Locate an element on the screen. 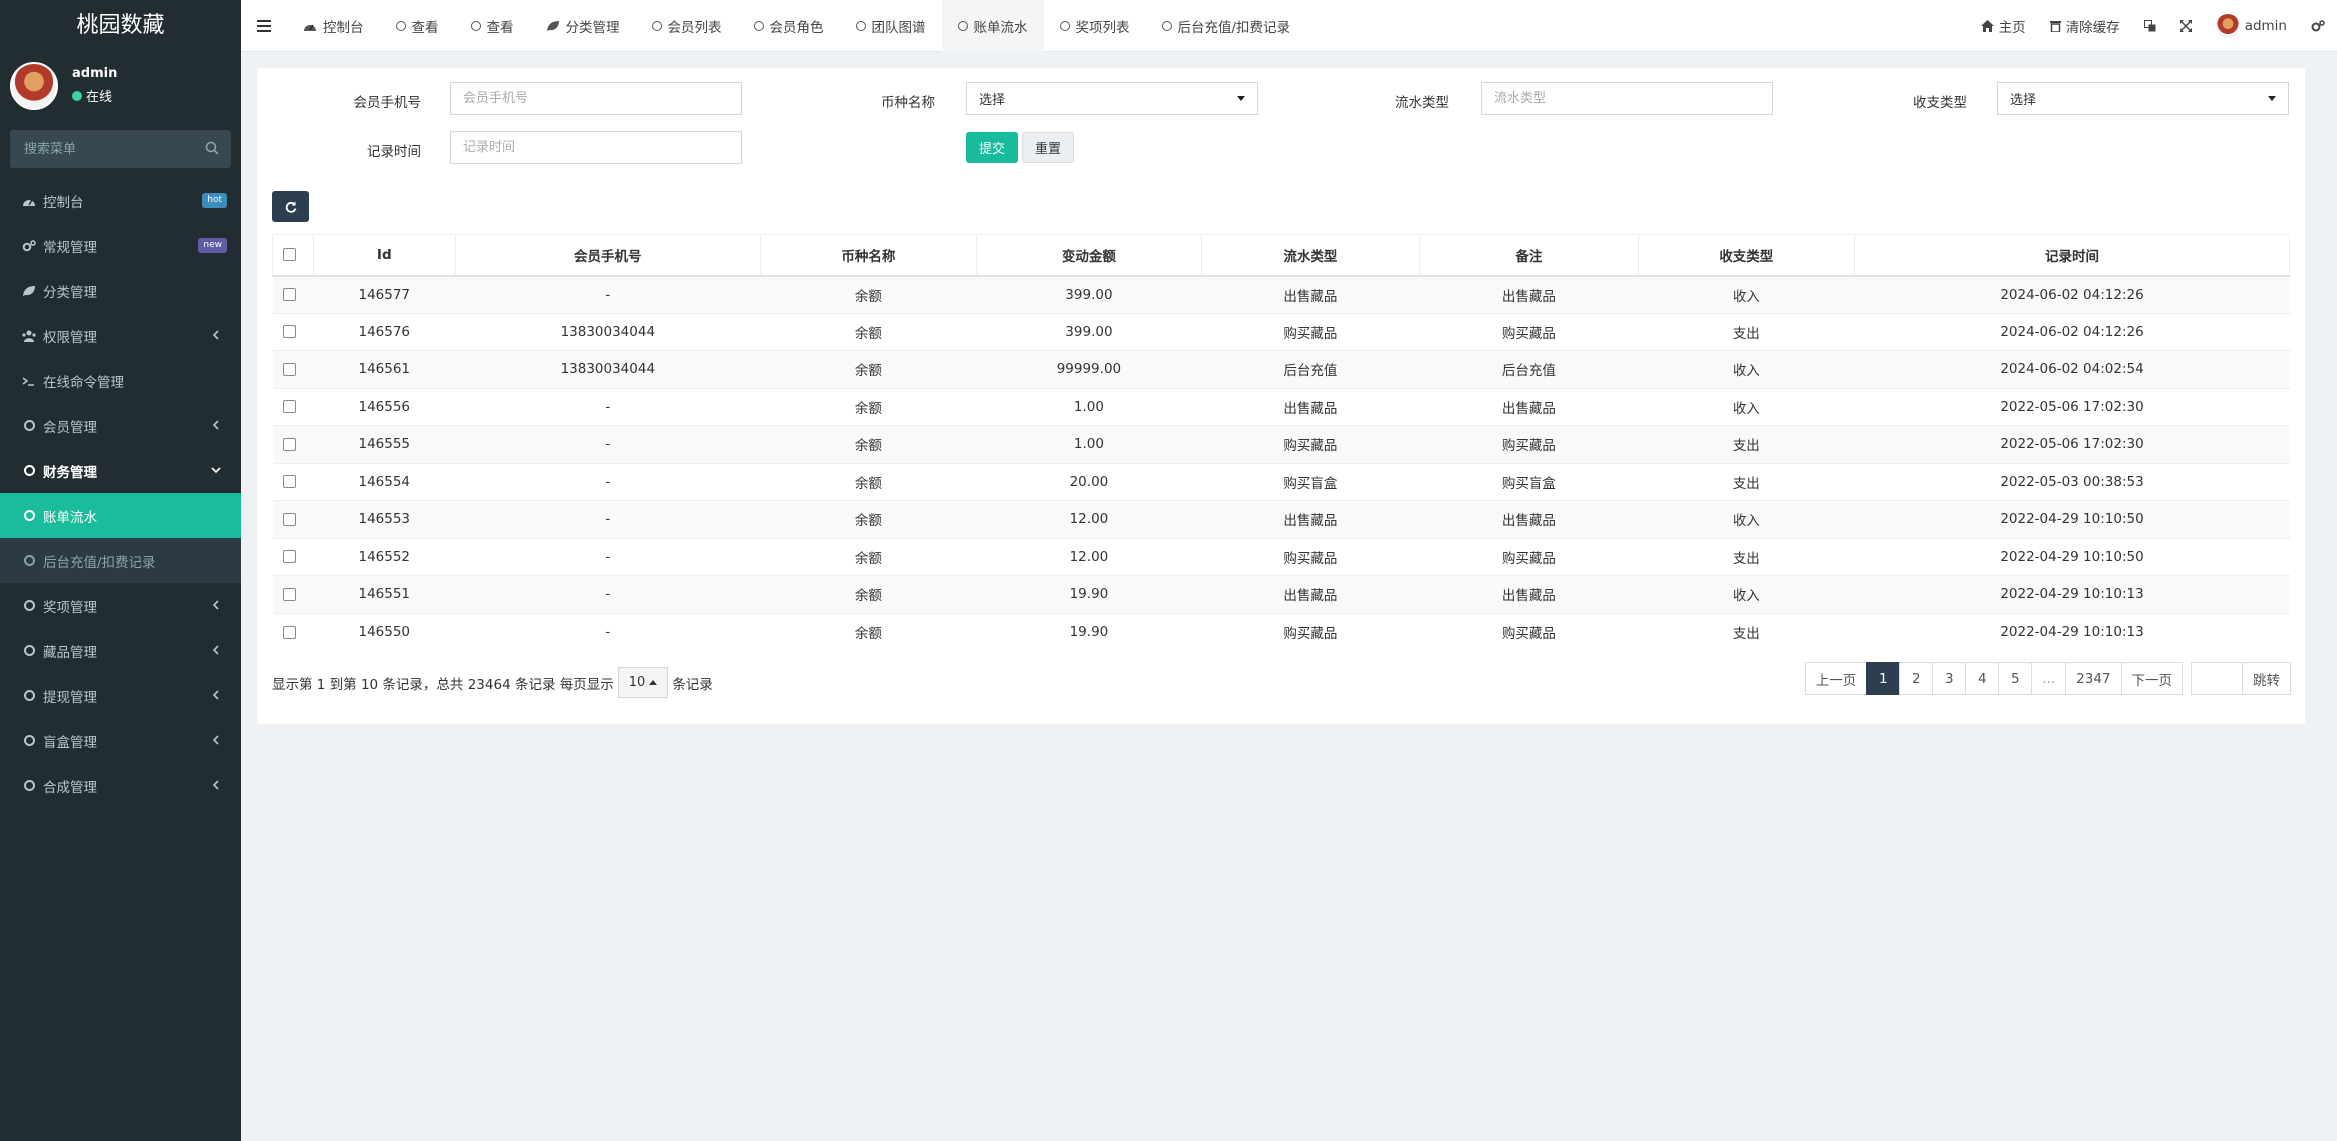  sidebar-item-9: 奖项管理 is located at coordinates (120, 605).